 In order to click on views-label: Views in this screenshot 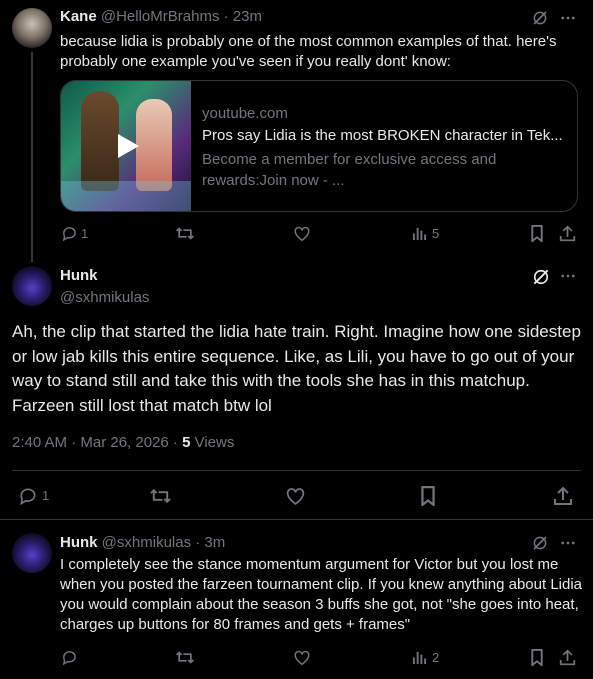, I will do `click(212, 442)`.